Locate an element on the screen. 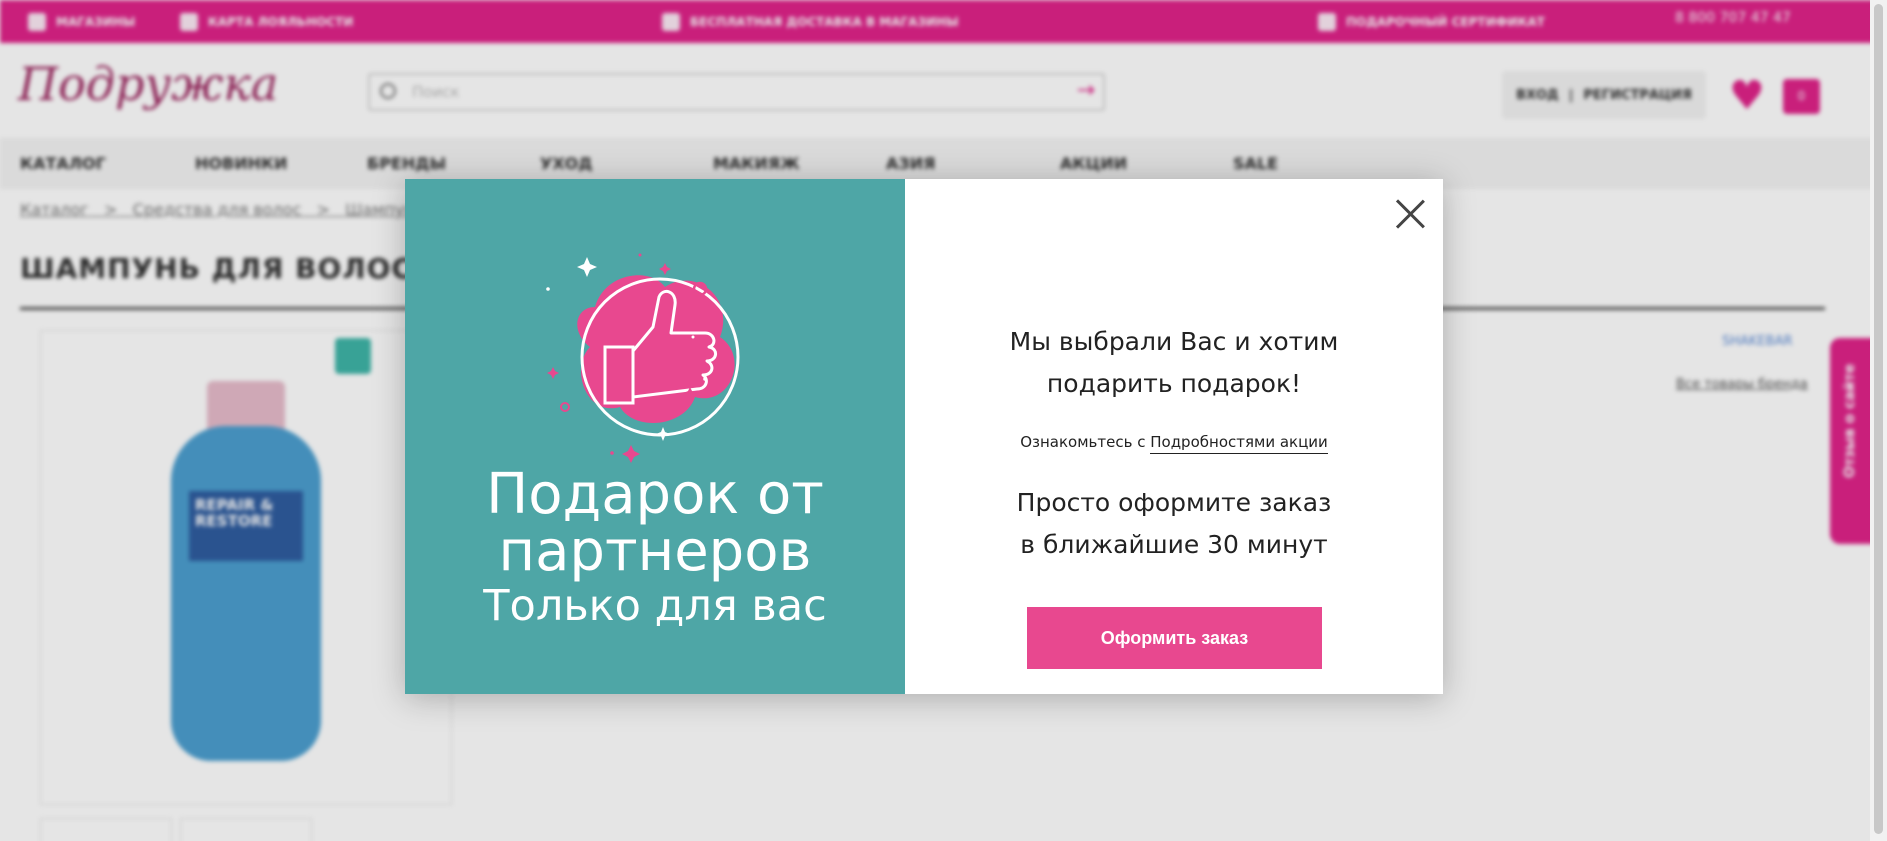  promo-details: Ознакомьтесь с Подробностями акции is located at coordinates (1174, 443).